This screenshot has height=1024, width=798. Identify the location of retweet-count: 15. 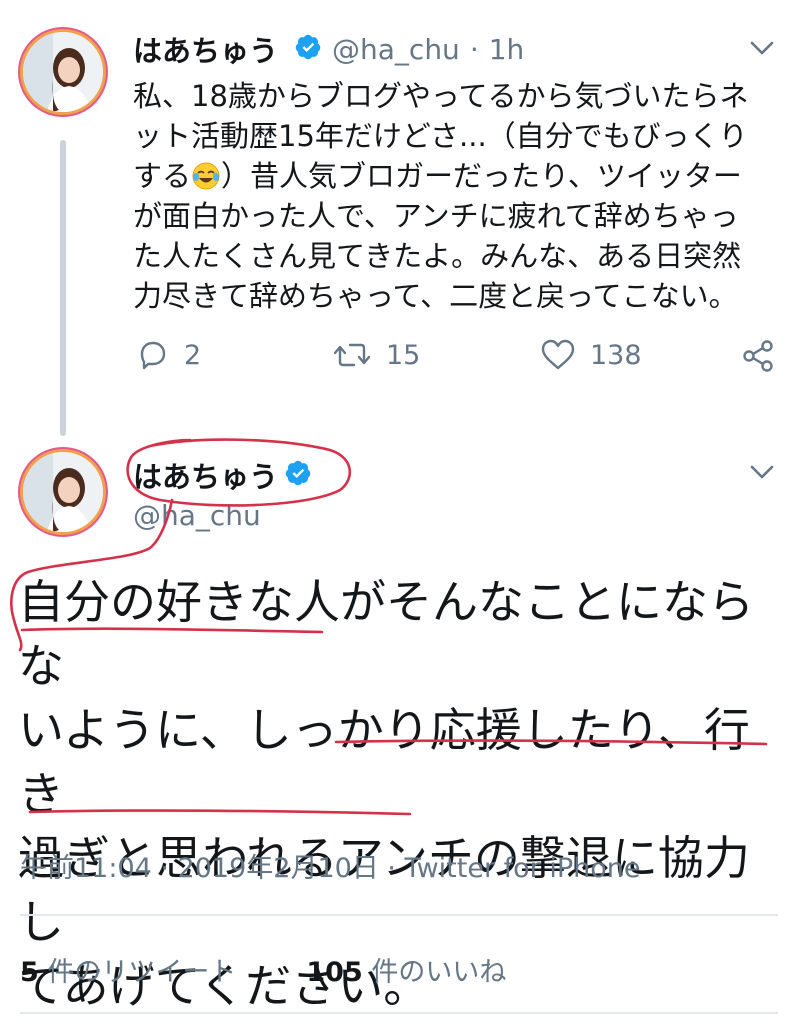
(403, 355).